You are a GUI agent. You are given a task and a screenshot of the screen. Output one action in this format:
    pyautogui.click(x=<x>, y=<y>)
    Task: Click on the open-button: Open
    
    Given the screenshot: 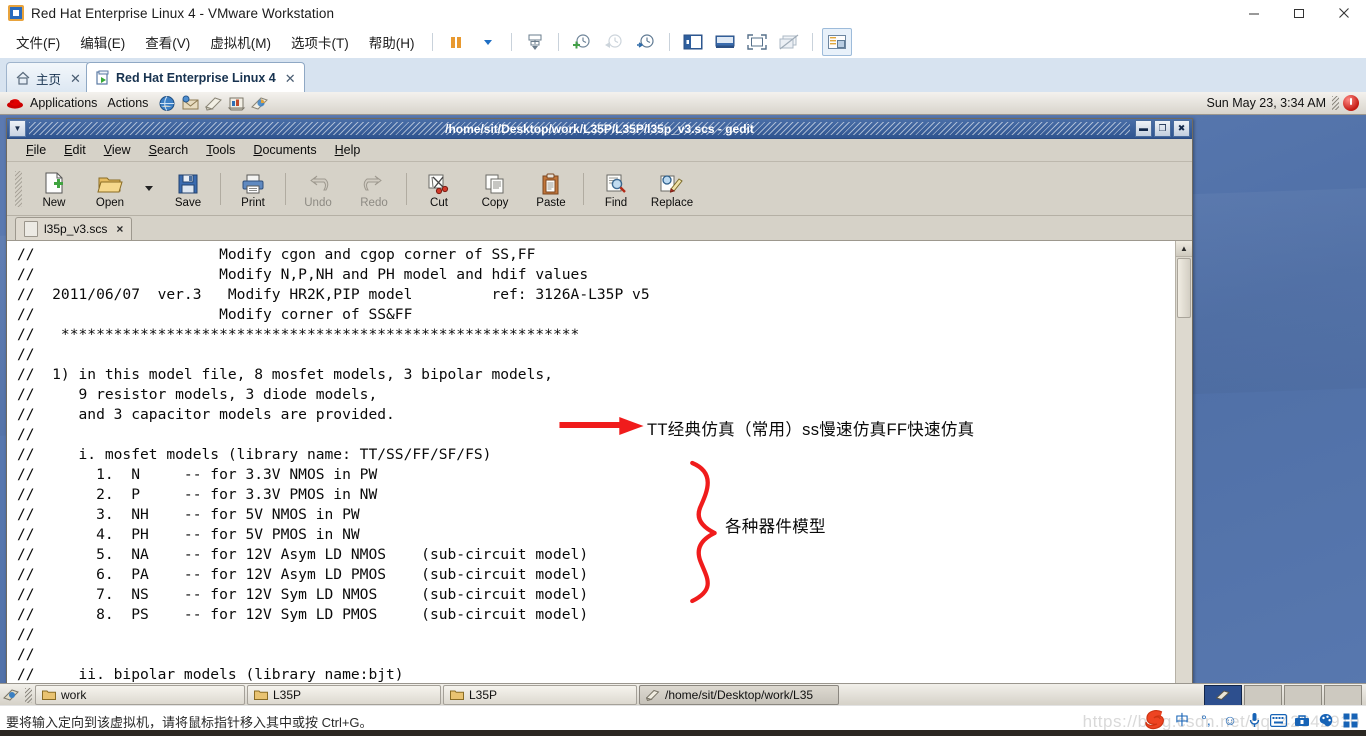 What is the action you would take?
    pyautogui.click(x=110, y=188)
    